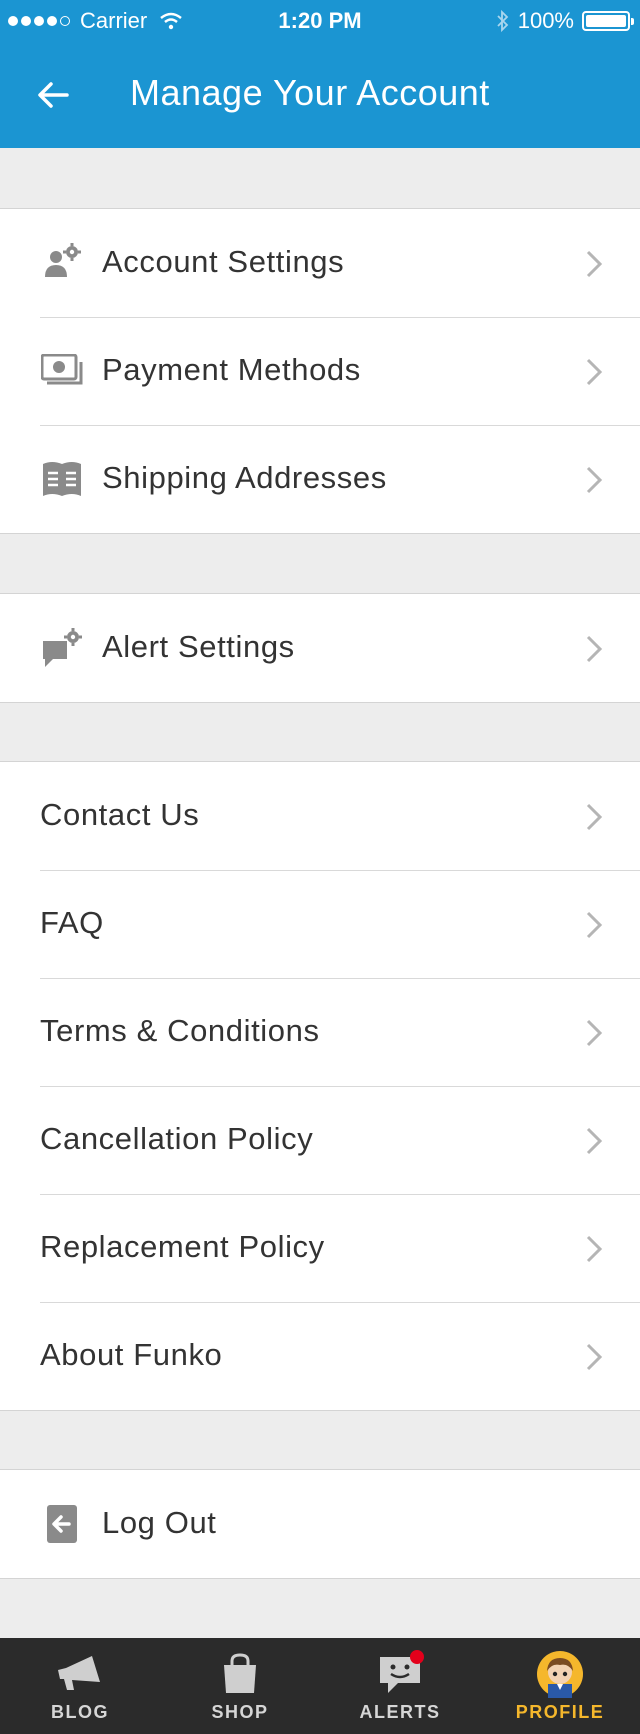  I want to click on user-gear-icon, so click(62, 263).